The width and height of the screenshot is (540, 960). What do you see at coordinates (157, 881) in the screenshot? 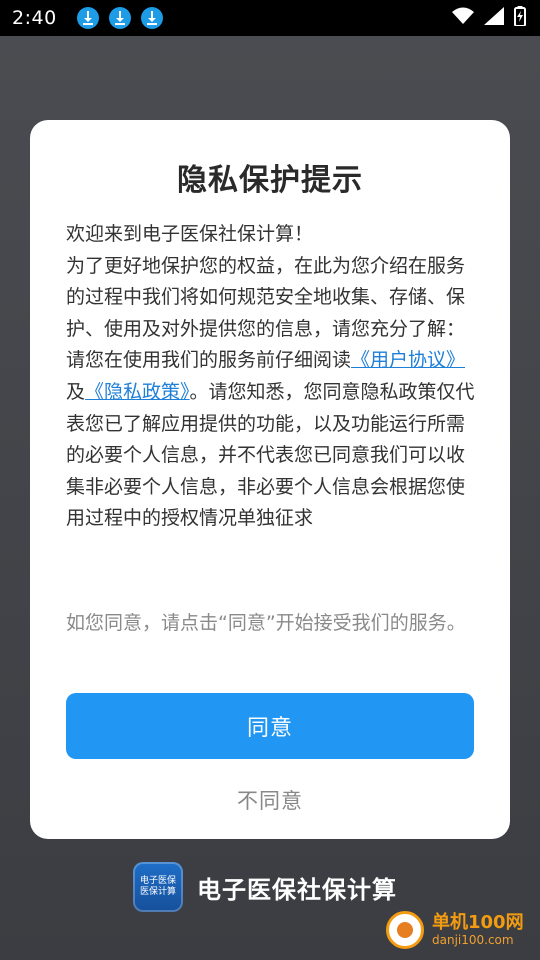
I see `app-logo-text-top: 电子医保` at bounding box center [157, 881].